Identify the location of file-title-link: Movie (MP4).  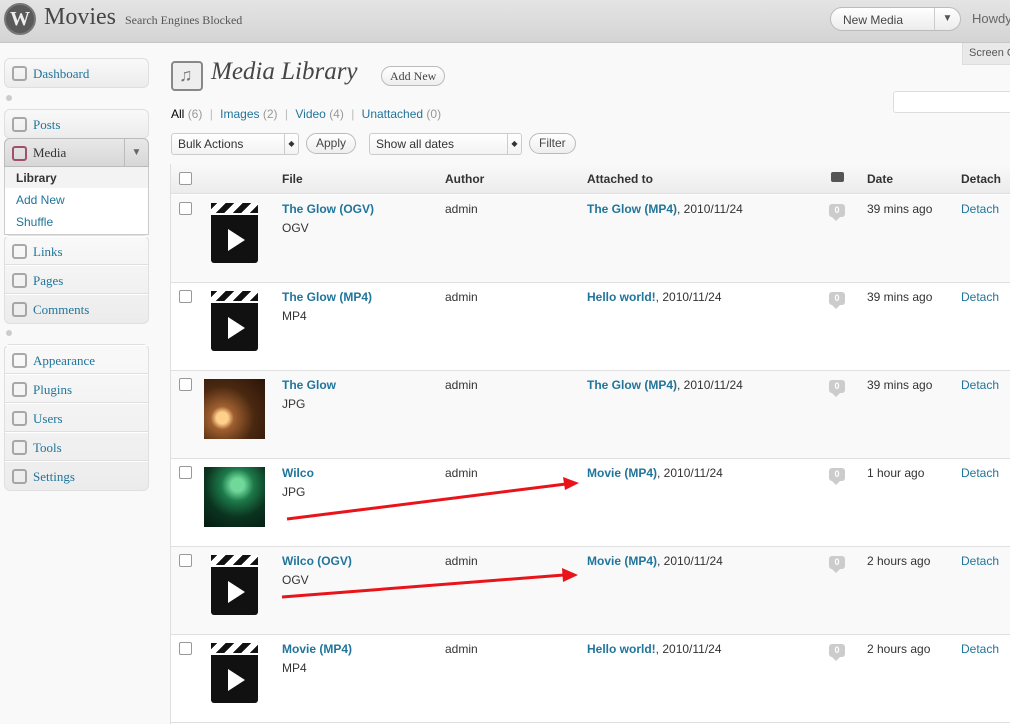
(317, 649).